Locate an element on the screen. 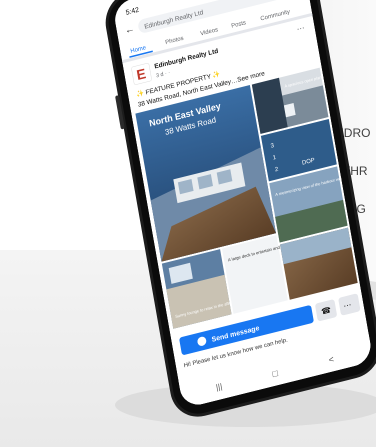  back-arrow-icon: ← is located at coordinates (130, 29).